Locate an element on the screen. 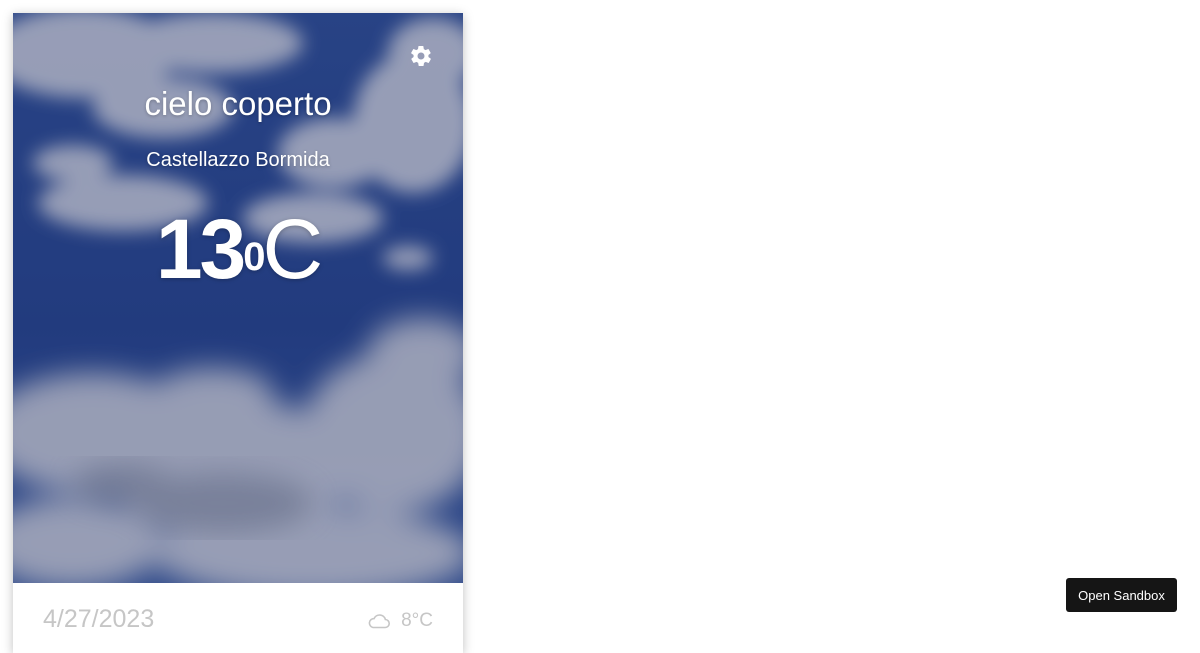 The width and height of the screenshot is (1200, 653). forecast-row: 4/27/2023 8°C is located at coordinates (238, 618).